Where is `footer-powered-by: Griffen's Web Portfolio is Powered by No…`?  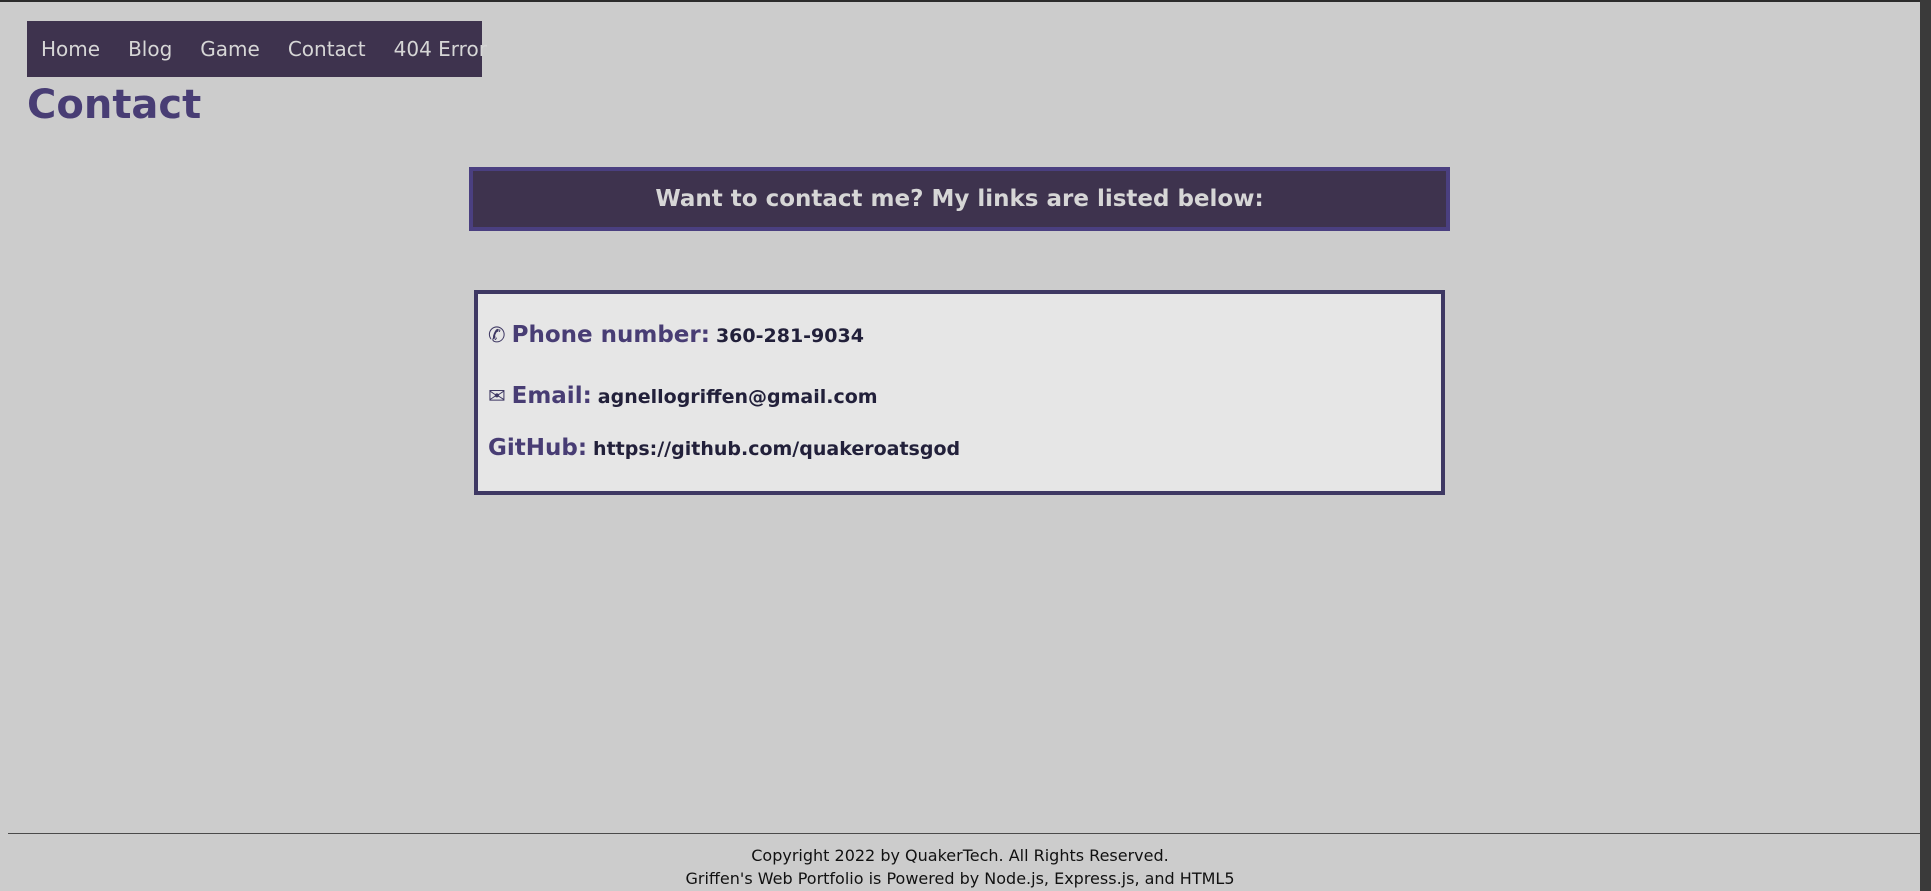 footer-powered-by: Griffen's Web Portfolio is Powered by No… is located at coordinates (960, 878).